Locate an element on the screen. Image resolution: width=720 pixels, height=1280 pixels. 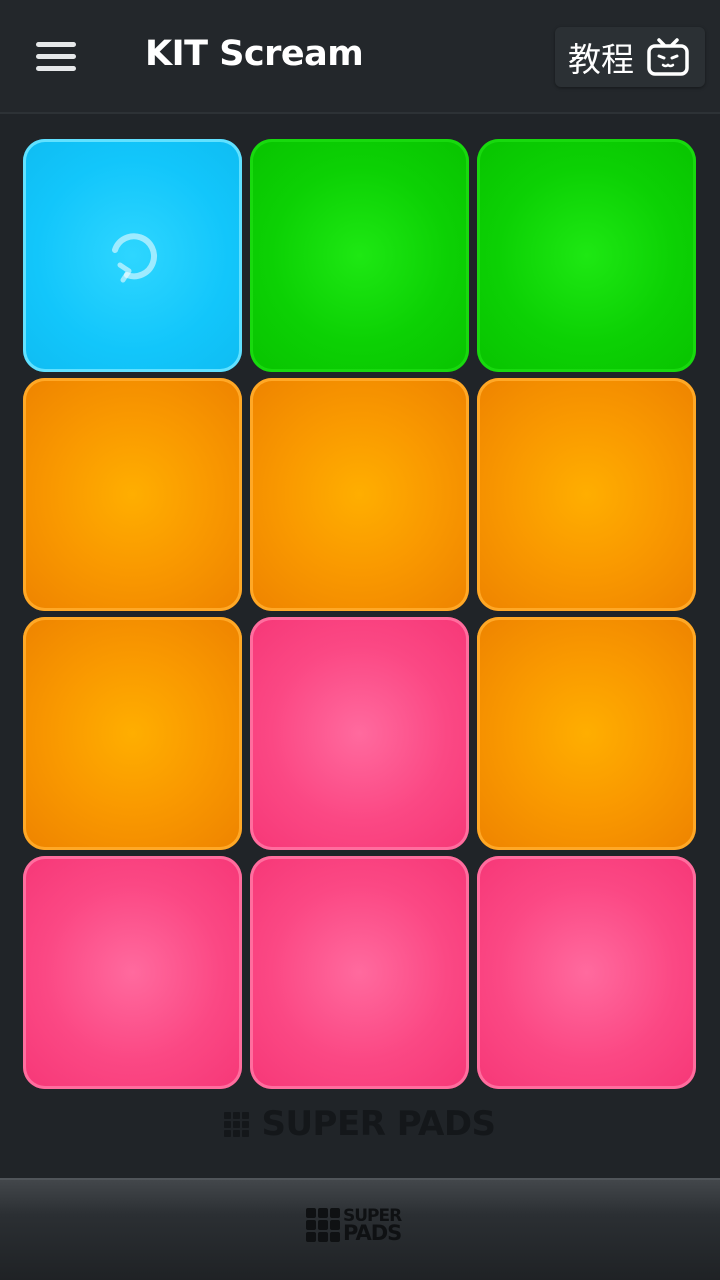
tv-icon is located at coordinates (668, 57).